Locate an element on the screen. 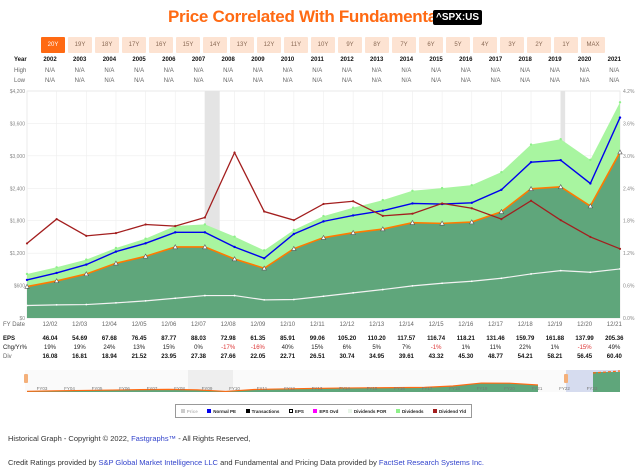 Image resolution: width=640 pixels, height=475 pixels. fy-cell: 12/15 is located at coordinates (436, 325).